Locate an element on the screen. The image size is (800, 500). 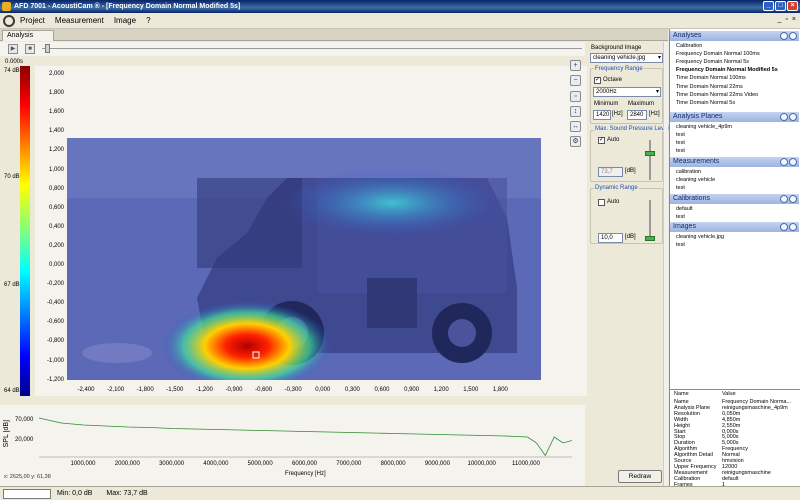
tree-item-measurements: calibration is located at coordinates (688, 172).